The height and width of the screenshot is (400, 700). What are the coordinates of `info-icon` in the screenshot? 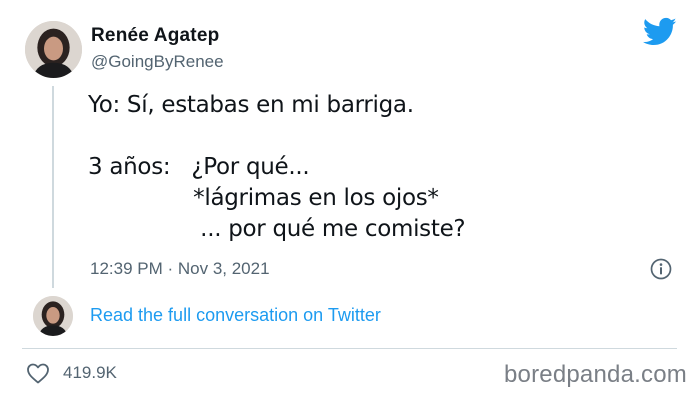 It's located at (661, 269).